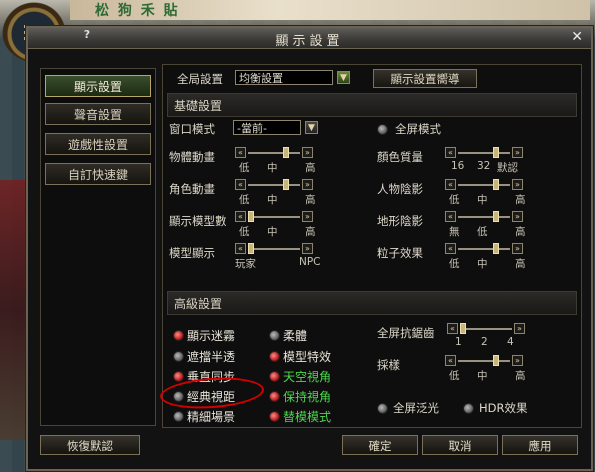 This screenshot has width=595, height=472. Describe the element at coordinates (484, 185) in the screenshot. I see `basic-3-slider: «»` at that location.